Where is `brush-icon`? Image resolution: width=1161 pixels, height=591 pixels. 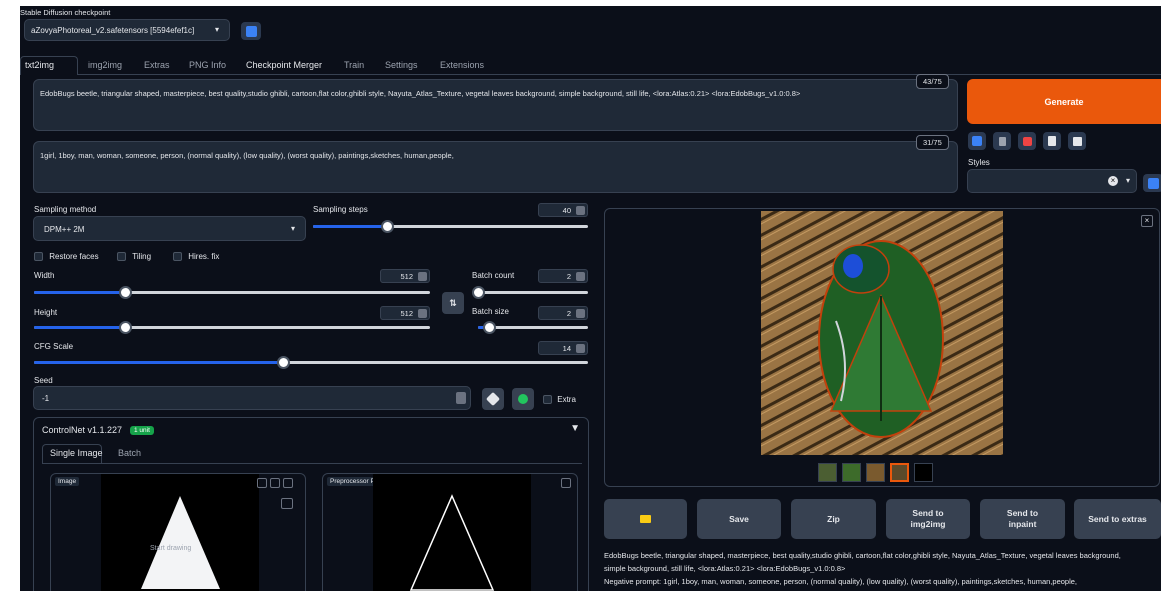 brush-icon is located at coordinates (287, 503).